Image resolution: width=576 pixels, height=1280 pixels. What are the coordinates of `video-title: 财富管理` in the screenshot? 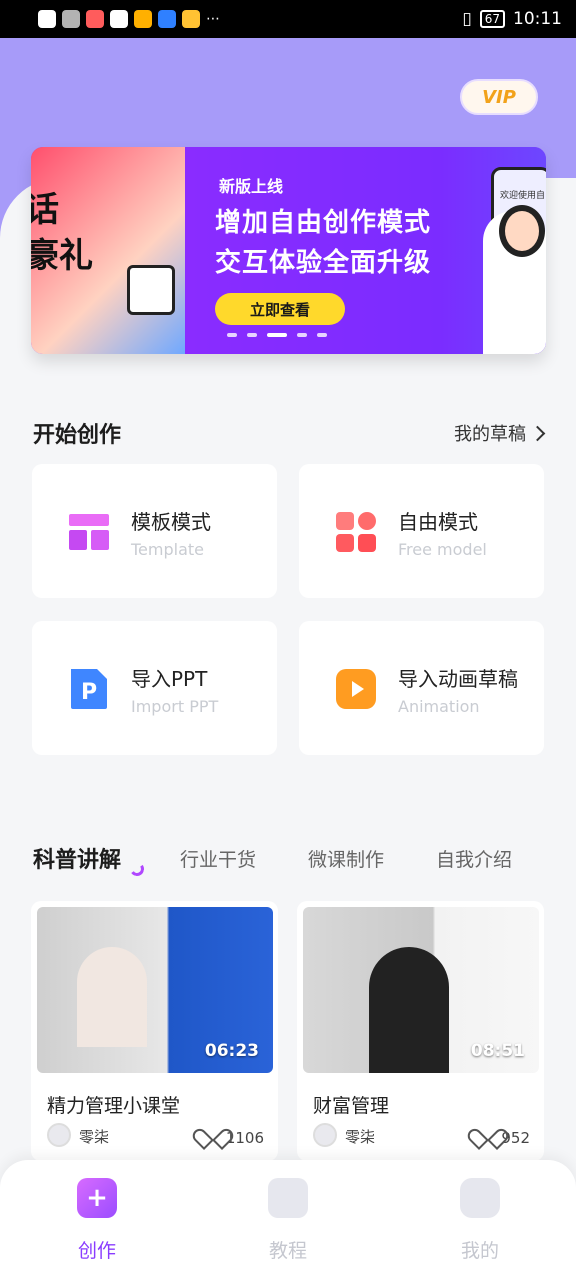 It's located at (351, 1106).